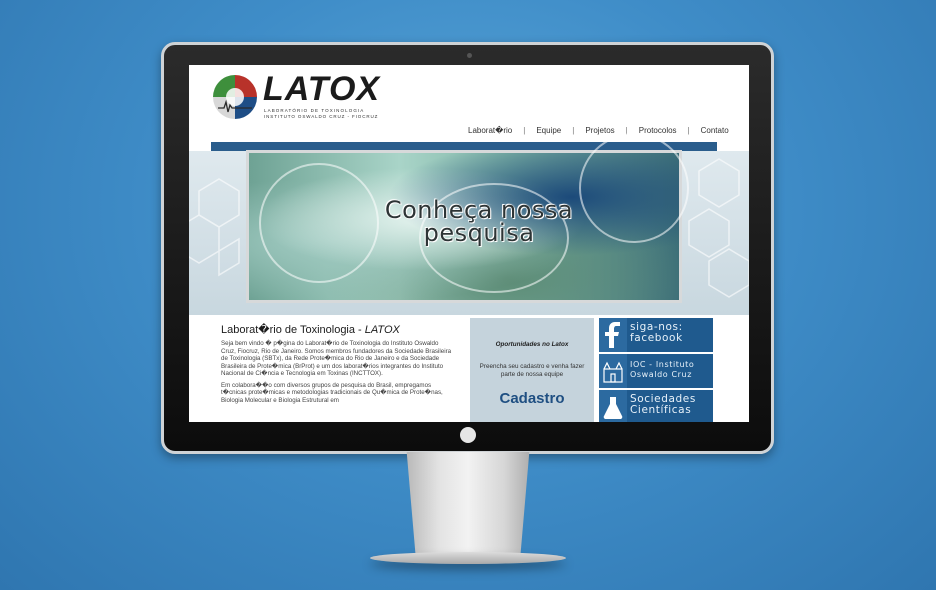 The image size is (936, 590). Describe the element at coordinates (656, 338) in the screenshot. I see `side-link-line2: facebook` at that location.